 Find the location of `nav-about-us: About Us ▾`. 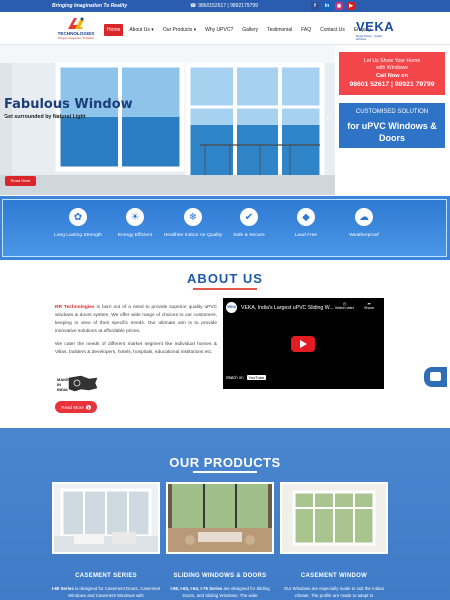

nav-about-us: About Us ▾ is located at coordinates (141, 30).